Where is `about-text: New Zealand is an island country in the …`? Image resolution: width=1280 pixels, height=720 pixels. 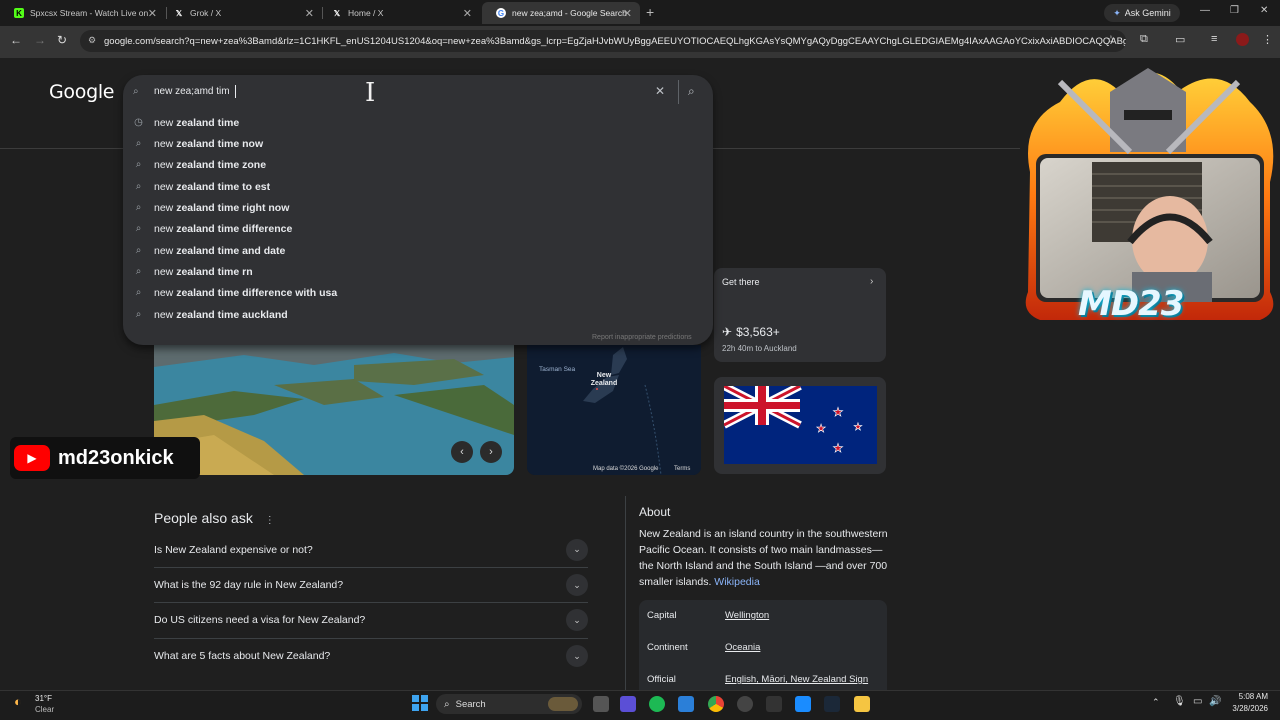
about-text: New Zealand is an island country in the … is located at coordinates (763, 558).